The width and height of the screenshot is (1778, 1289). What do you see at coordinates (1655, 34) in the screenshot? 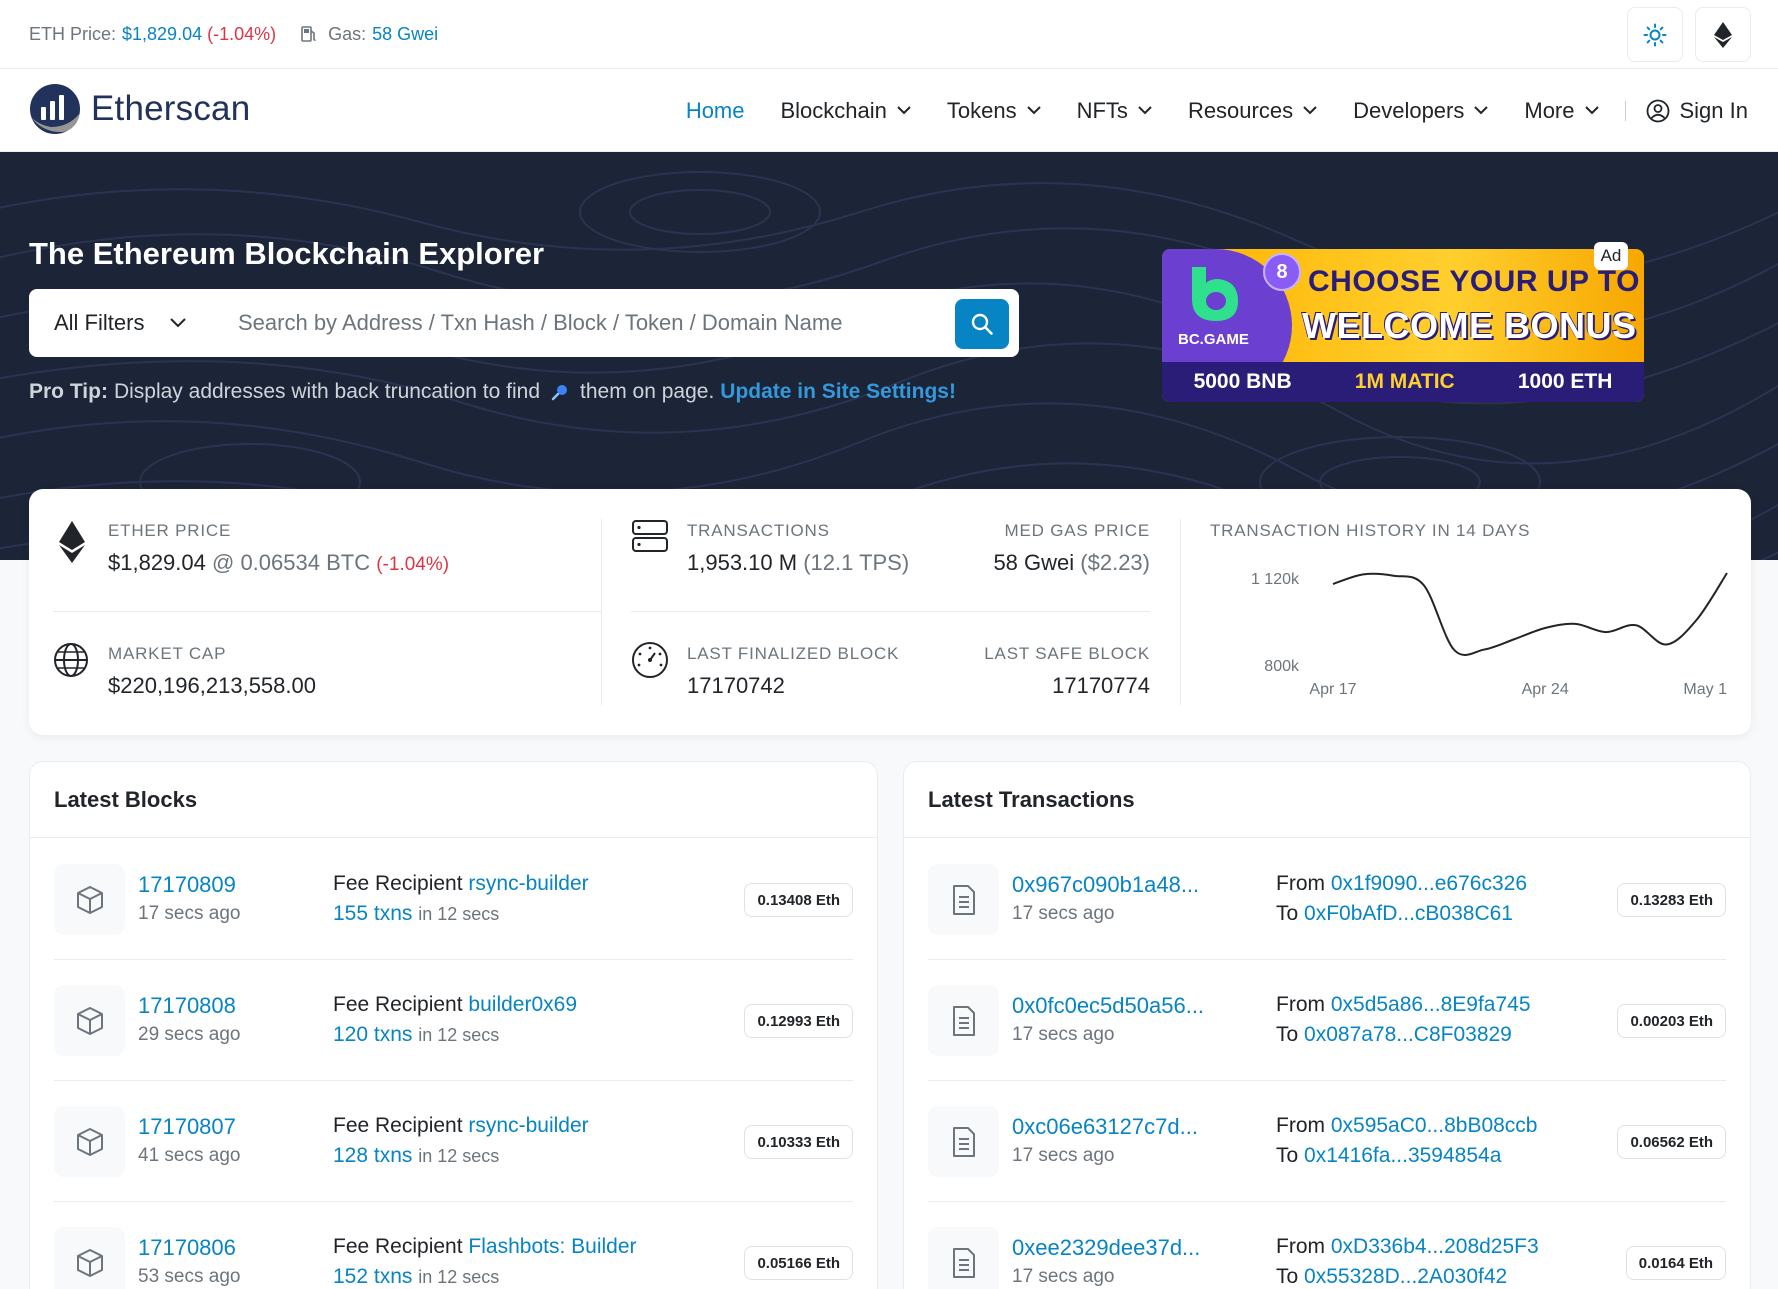
I see `theme-toggle-button` at bounding box center [1655, 34].